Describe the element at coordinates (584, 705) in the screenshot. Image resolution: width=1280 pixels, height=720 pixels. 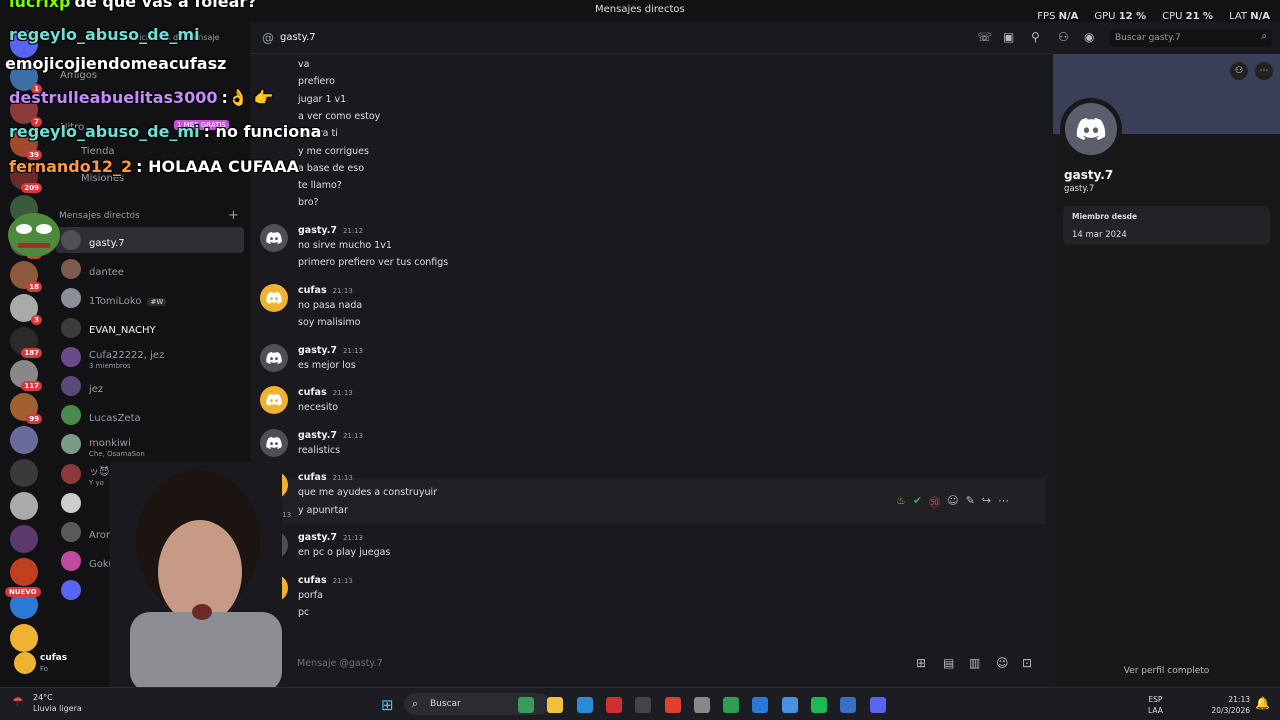
I see `edge-icon` at that location.